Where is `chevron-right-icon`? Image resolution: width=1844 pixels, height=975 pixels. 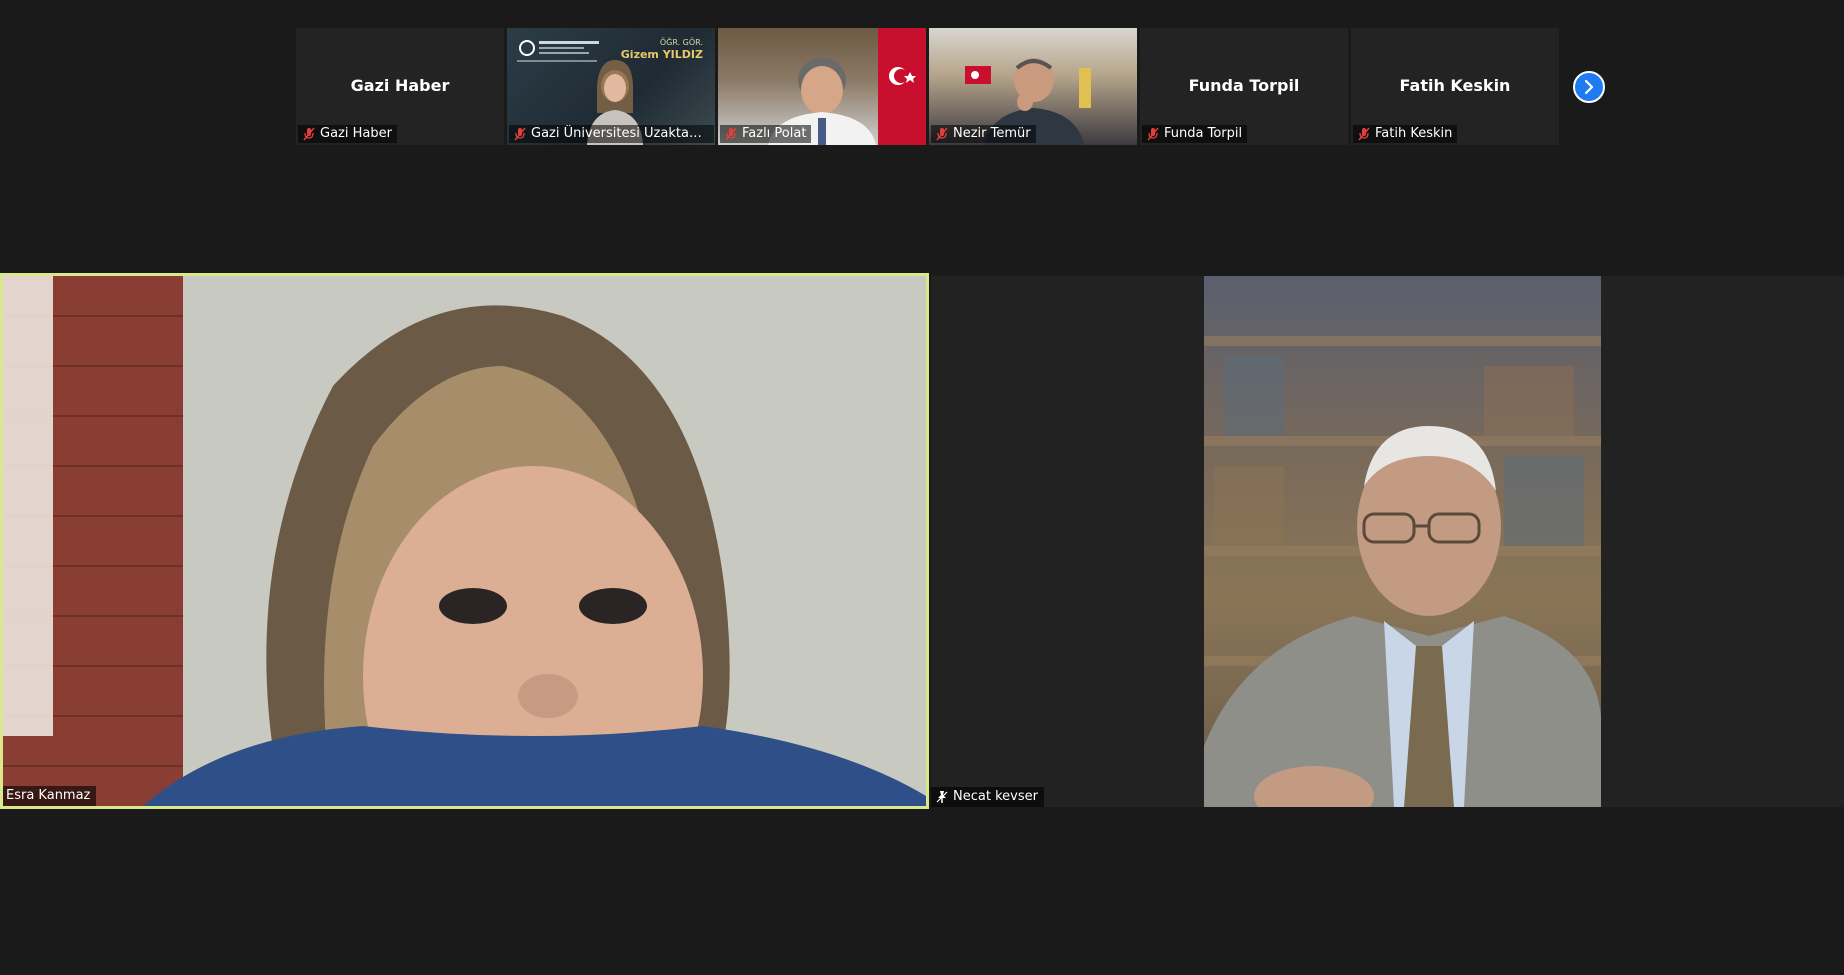 chevron-right-icon is located at coordinates (1589, 87).